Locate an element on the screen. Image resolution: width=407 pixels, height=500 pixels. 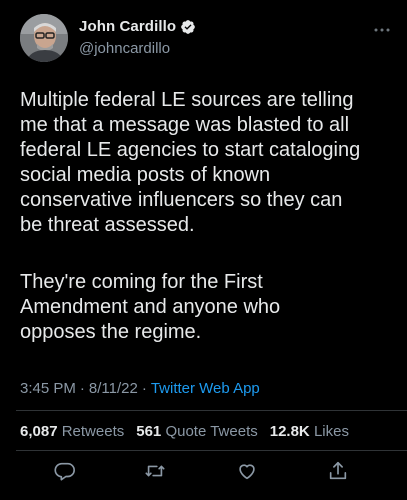
tweet-meta: 3:45 PM · 8/11/22 · Twitter Web App is located at coordinates (140, 388).